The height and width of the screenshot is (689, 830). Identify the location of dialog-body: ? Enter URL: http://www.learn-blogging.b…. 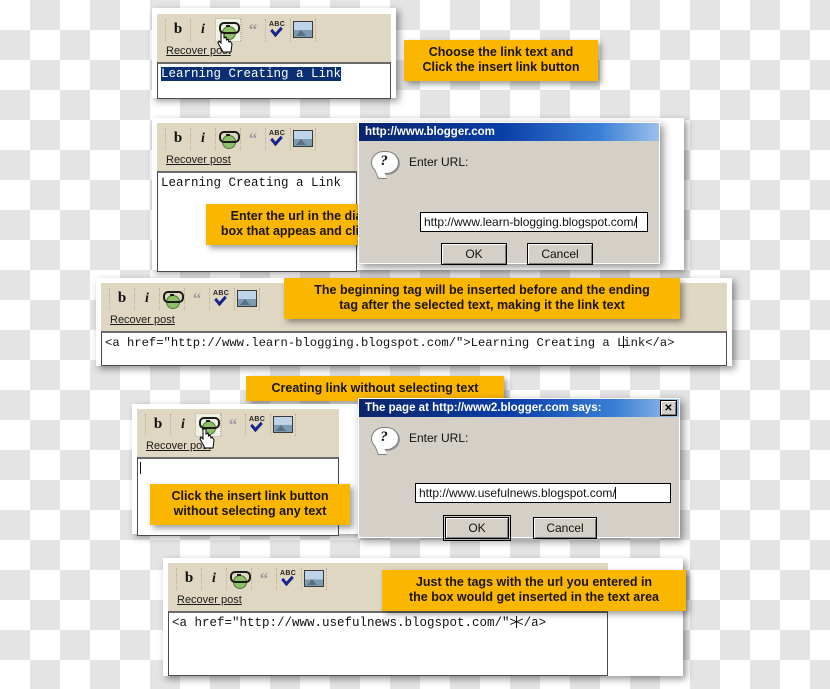
(509, 211).